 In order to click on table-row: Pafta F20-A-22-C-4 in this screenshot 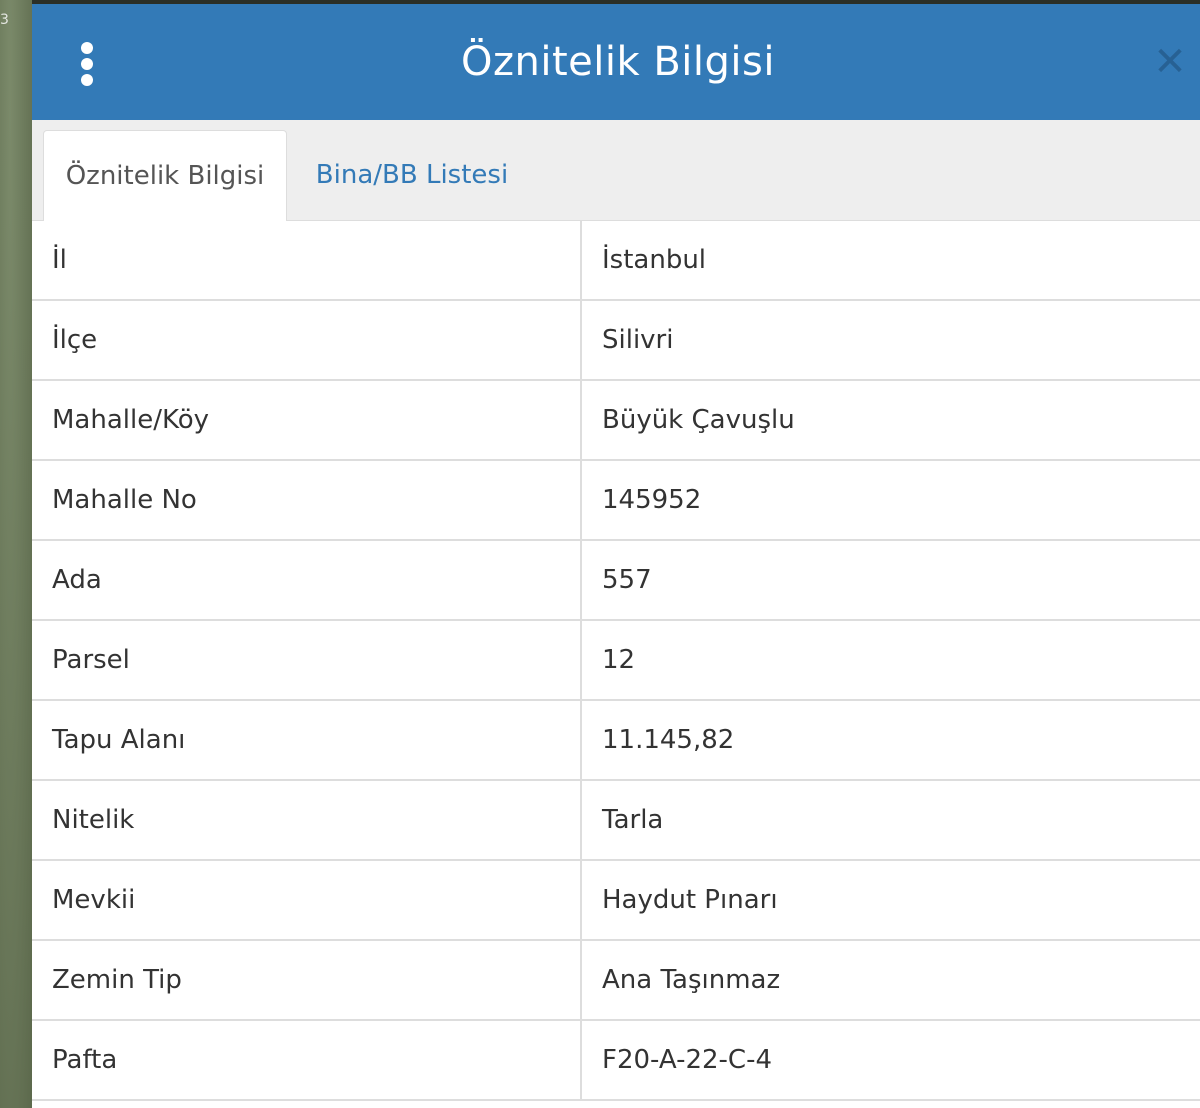, I will do `click(616, 1060)`.